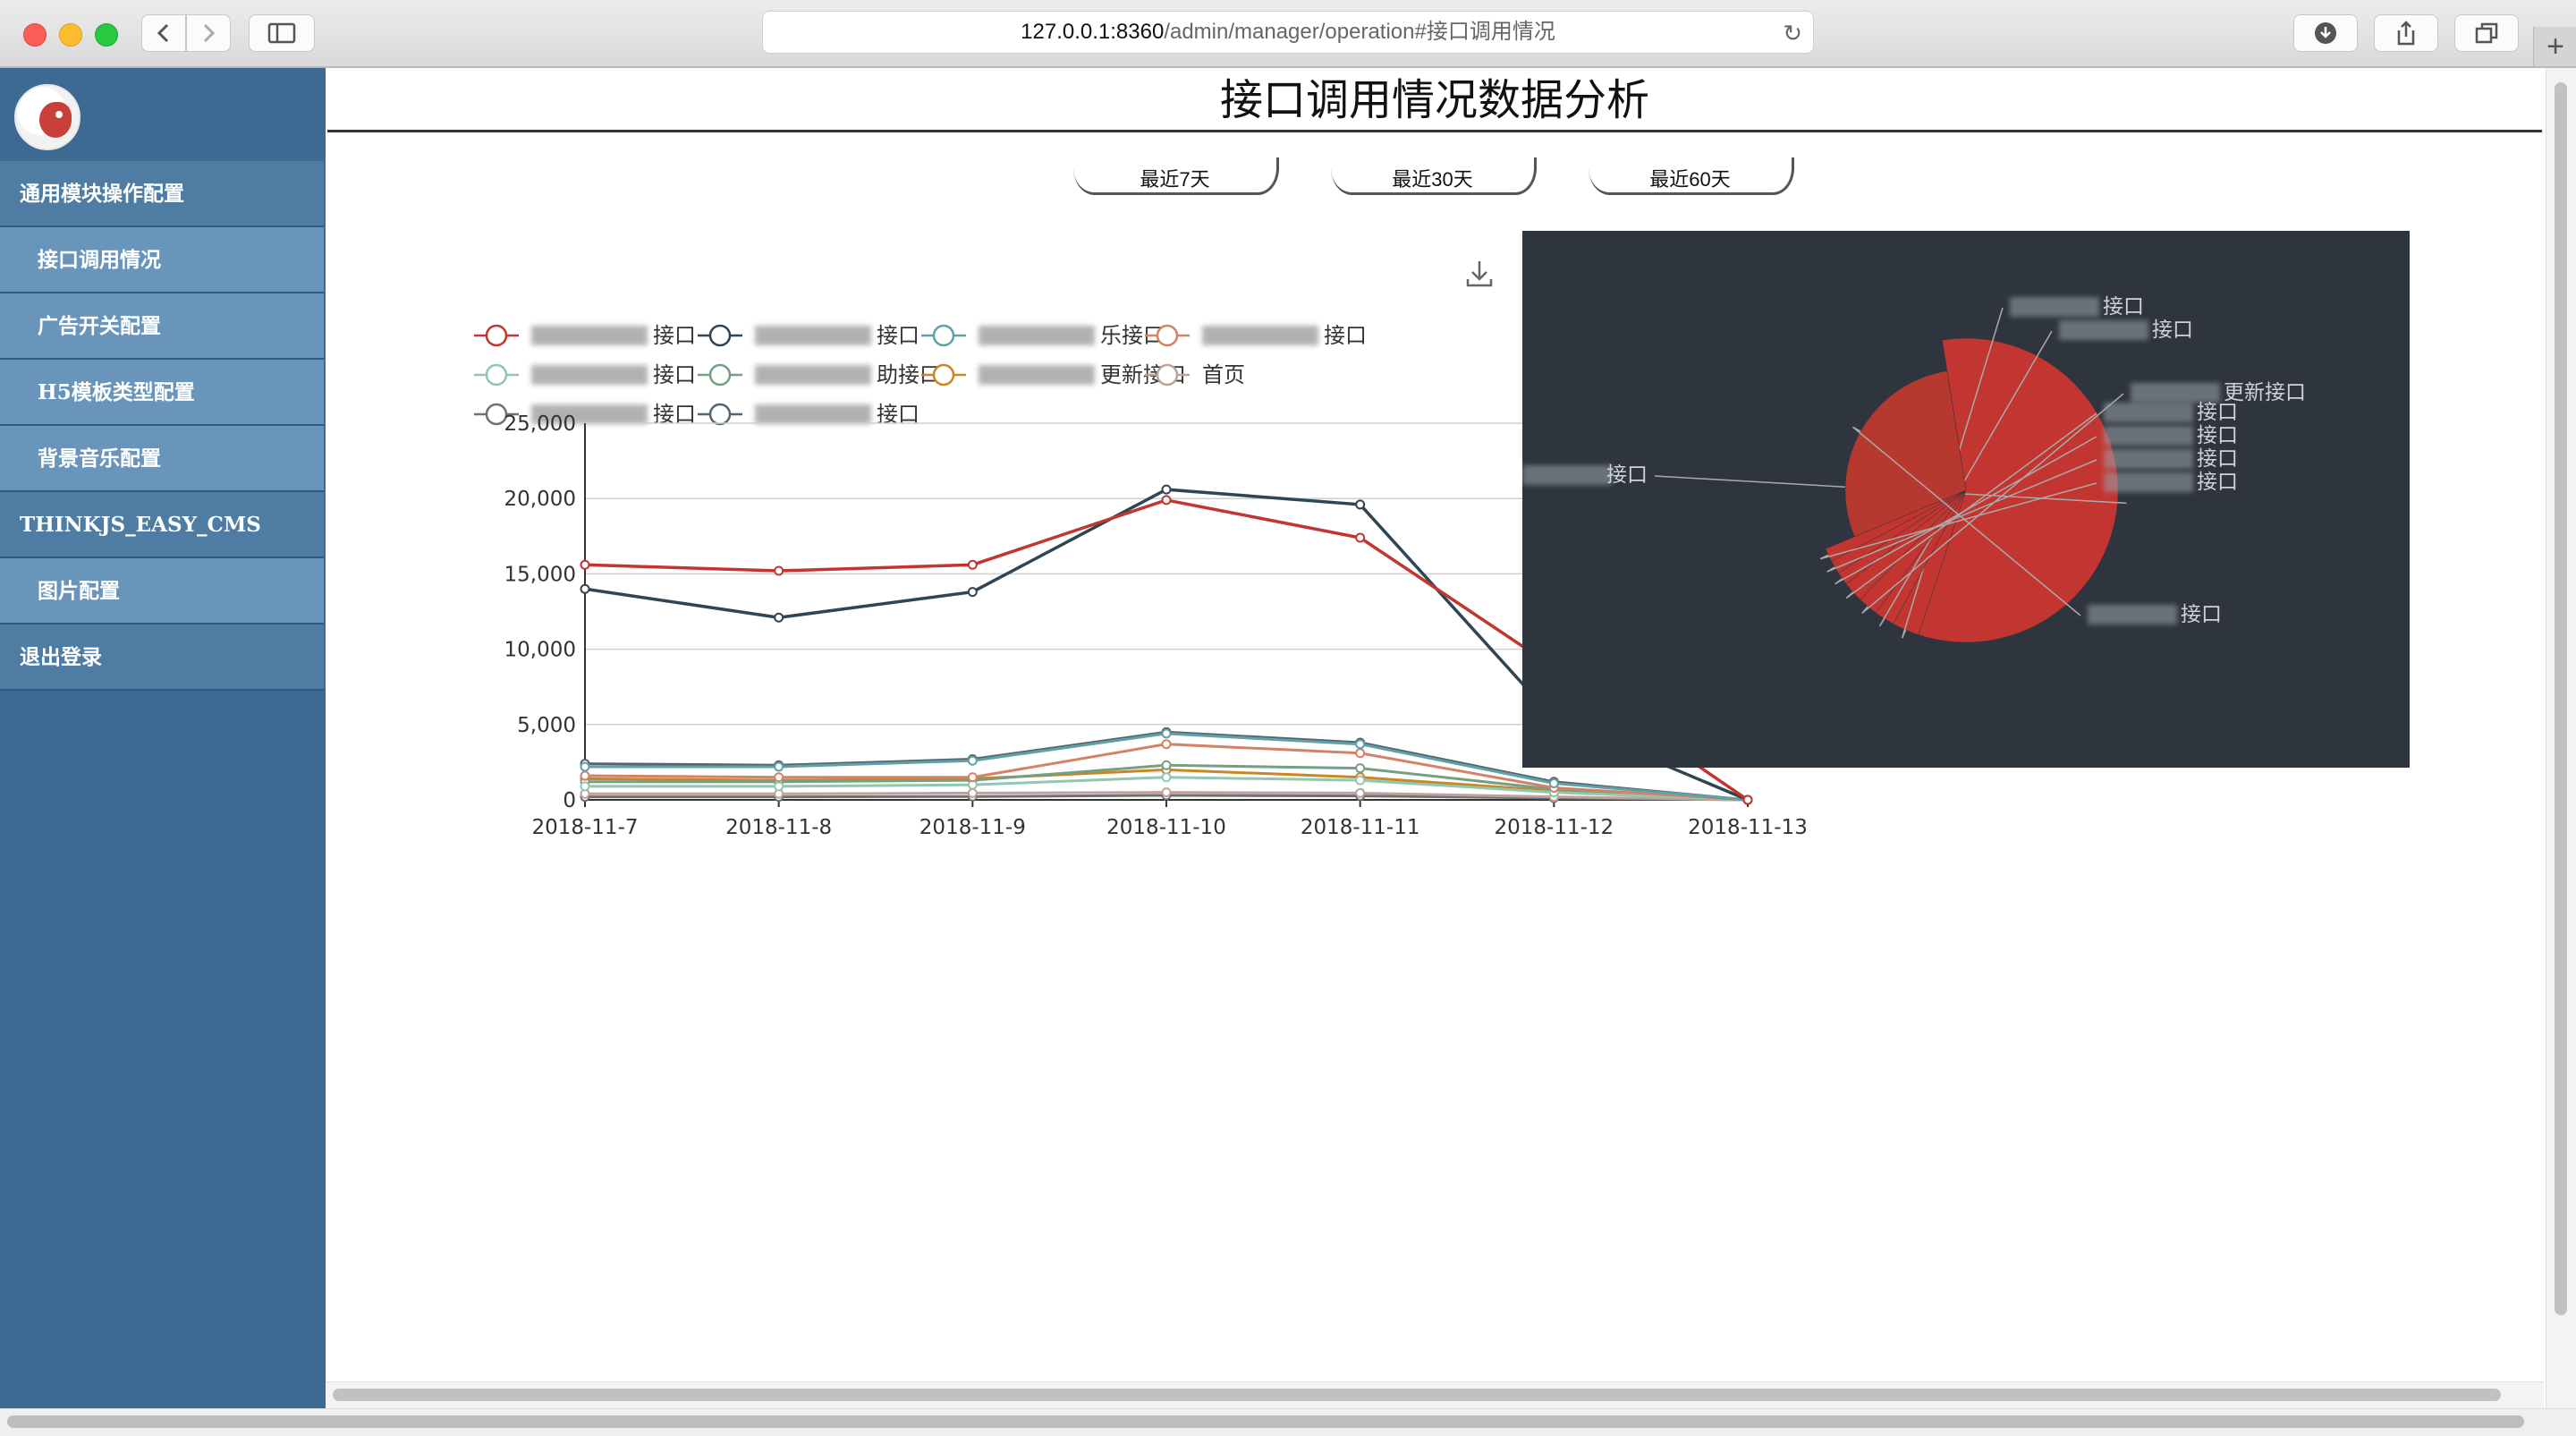 This screenshot has width=2576, height=1436. Describe the element at coordinates (1554, 827) in the screenshot. I see `x-tick-label-5: 2018-11-12` at that location.